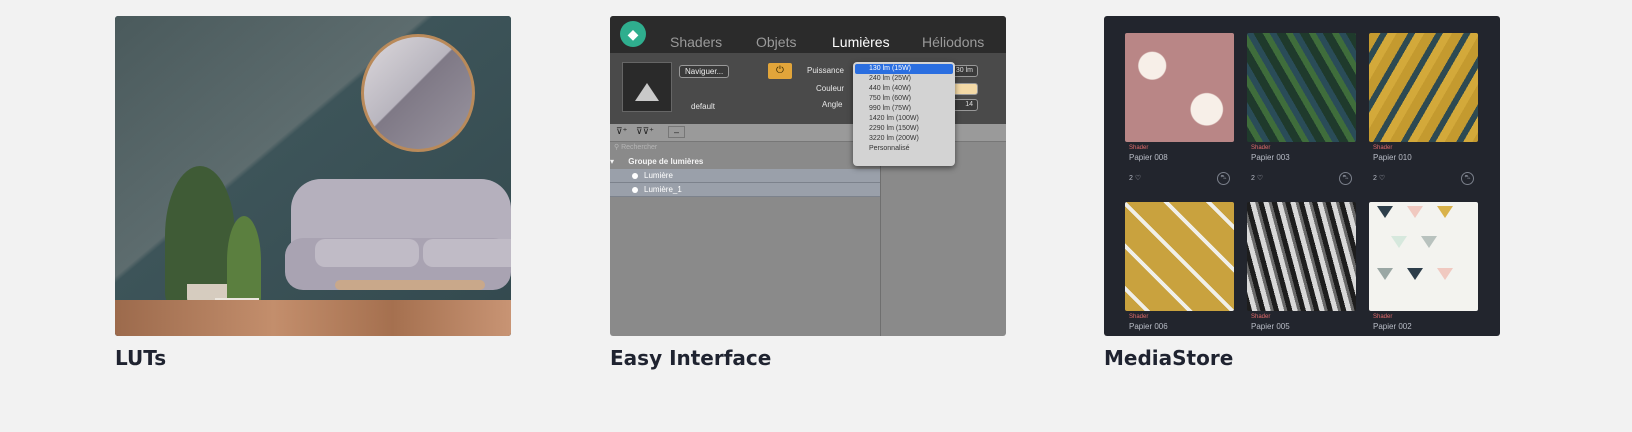 Image resolution: width=1632 pixels, height=432 pixels. I want to click on card-title: MediaStore, so click(1302, 358).